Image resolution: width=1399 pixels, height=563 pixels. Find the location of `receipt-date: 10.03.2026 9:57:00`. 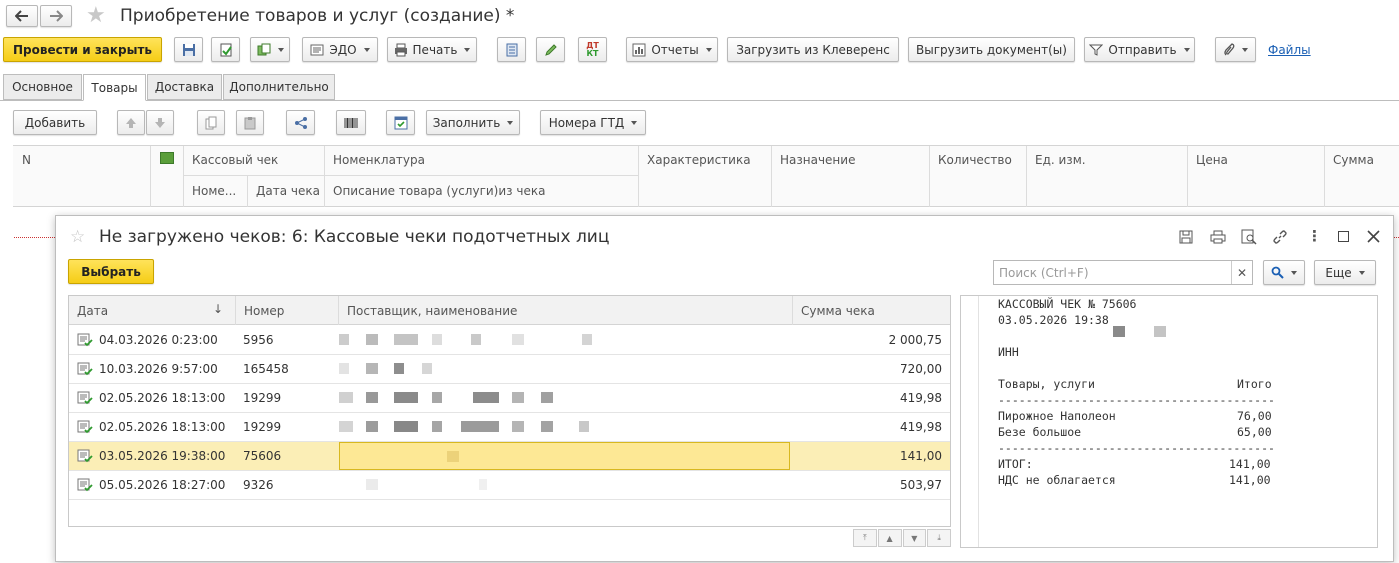

receipt-date: 10.03.2026 9:57:00 is located at coordinates (158, 369).